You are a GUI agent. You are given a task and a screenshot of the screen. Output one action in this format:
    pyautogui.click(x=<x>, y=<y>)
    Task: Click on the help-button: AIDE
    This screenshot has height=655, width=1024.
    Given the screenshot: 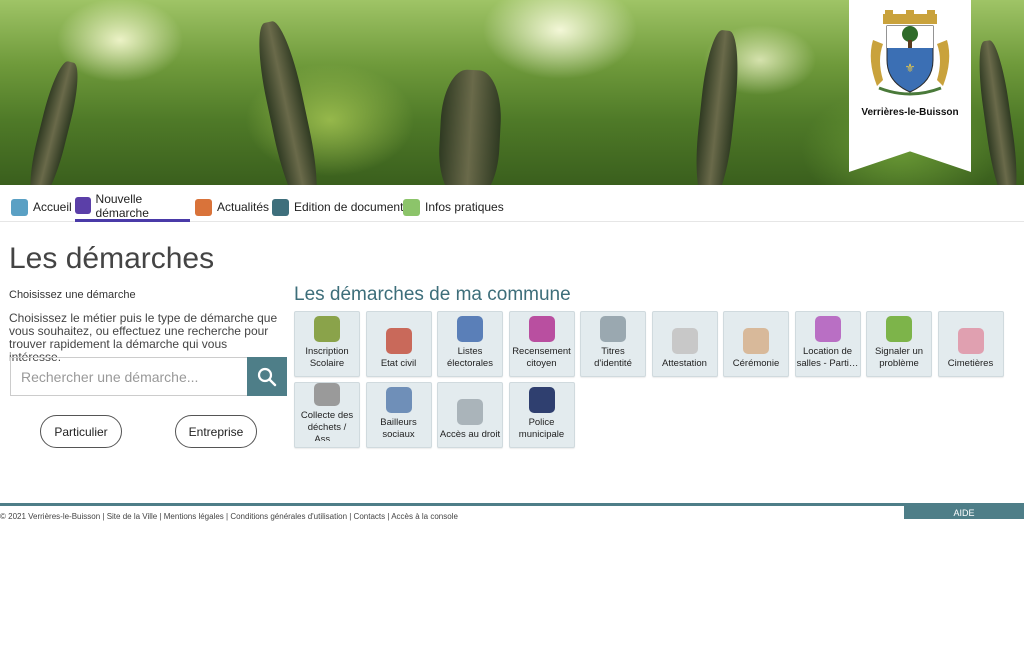 What is the action you would take?
    pyautogui.click(x=964, y=512)
    